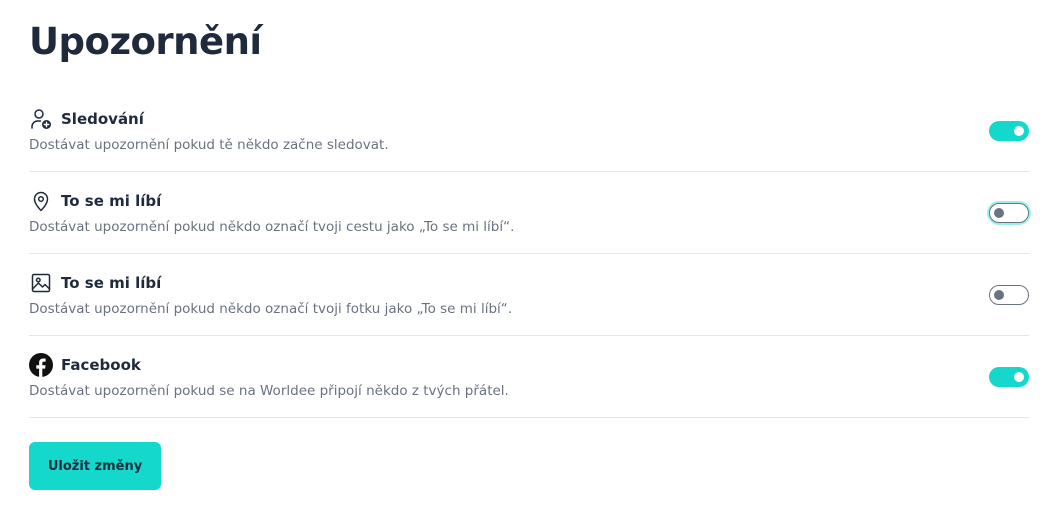  Describe the element at coordinates (41, 201) in the screenshot. I see `map-pin-icon` at that location.